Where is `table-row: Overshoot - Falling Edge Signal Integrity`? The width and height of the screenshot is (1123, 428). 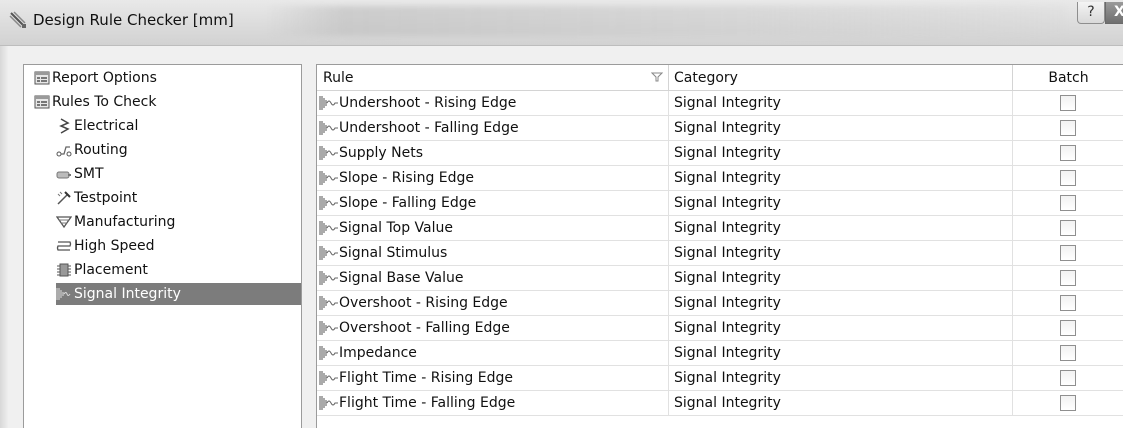 table-row: Overshoot - Falling Edge Signal Integrity is located at coordinates (720, 328).